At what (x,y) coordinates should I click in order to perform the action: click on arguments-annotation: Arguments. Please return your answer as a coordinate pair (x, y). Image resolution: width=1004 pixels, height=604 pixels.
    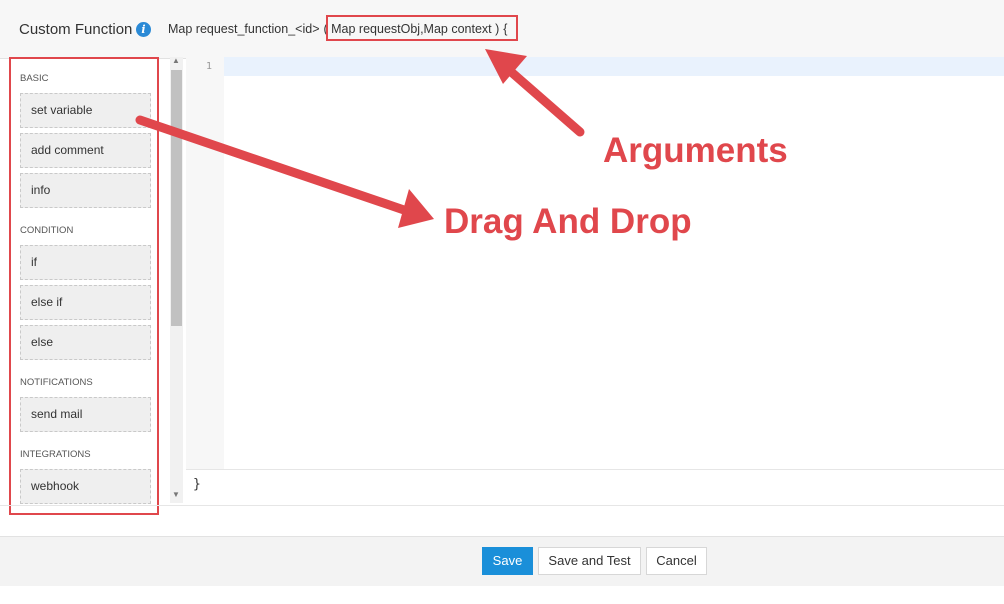
    Looking at the image, I should click on (695, 150).